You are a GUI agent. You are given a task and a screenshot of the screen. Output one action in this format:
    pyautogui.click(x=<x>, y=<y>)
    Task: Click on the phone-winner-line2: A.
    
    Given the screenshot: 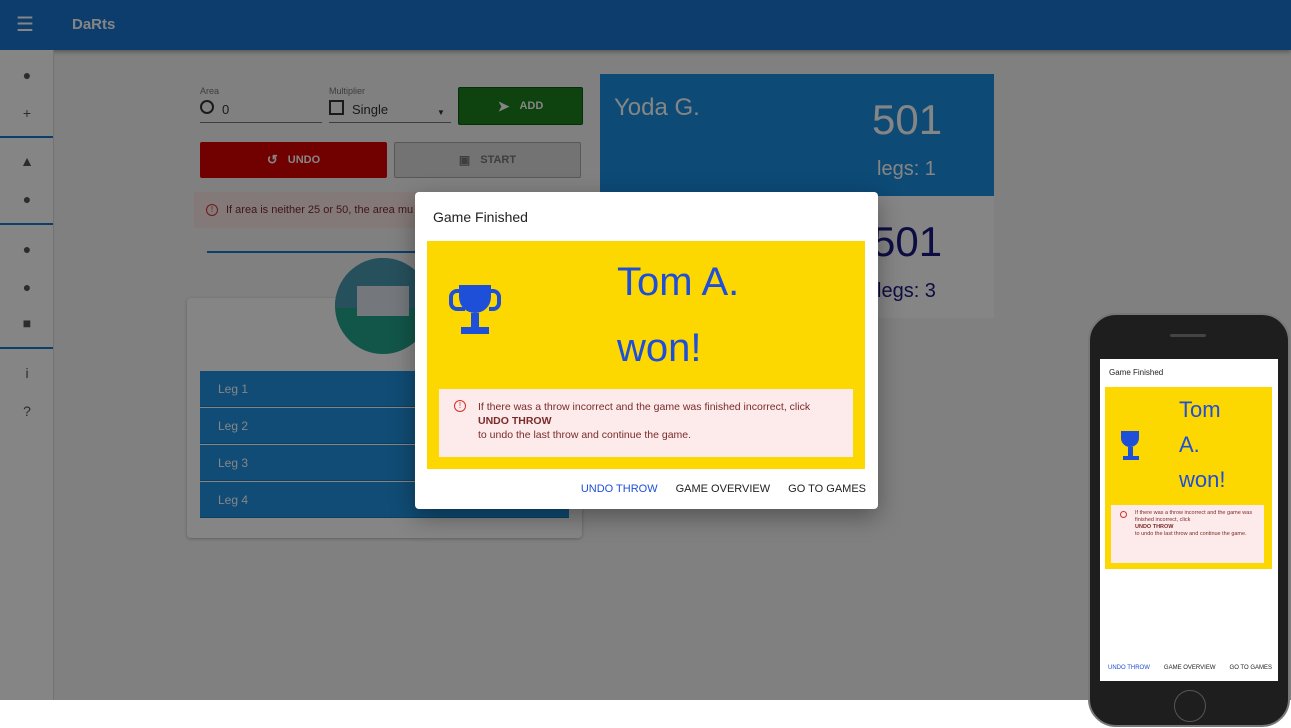 What is the action you would take?
    pyautogui.click(x=1189, y=444)
    